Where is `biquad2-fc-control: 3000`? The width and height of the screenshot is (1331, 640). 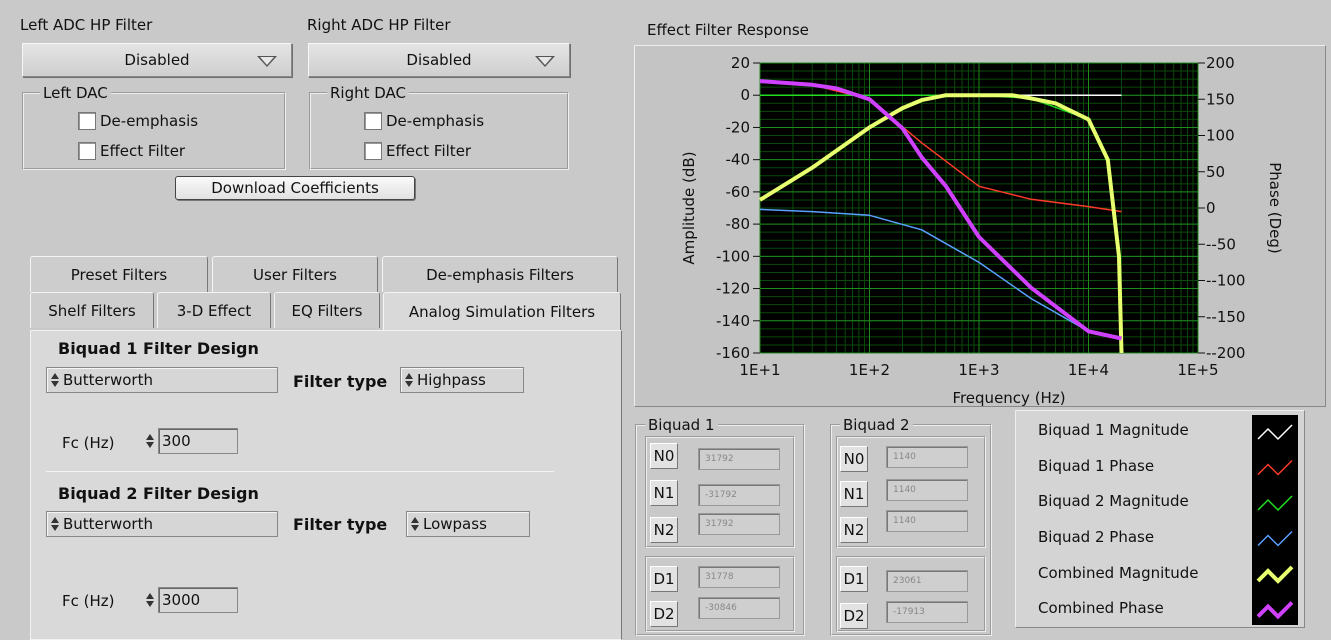
biquad2-fc-control: 3000 is located at coordinates (190, 600).